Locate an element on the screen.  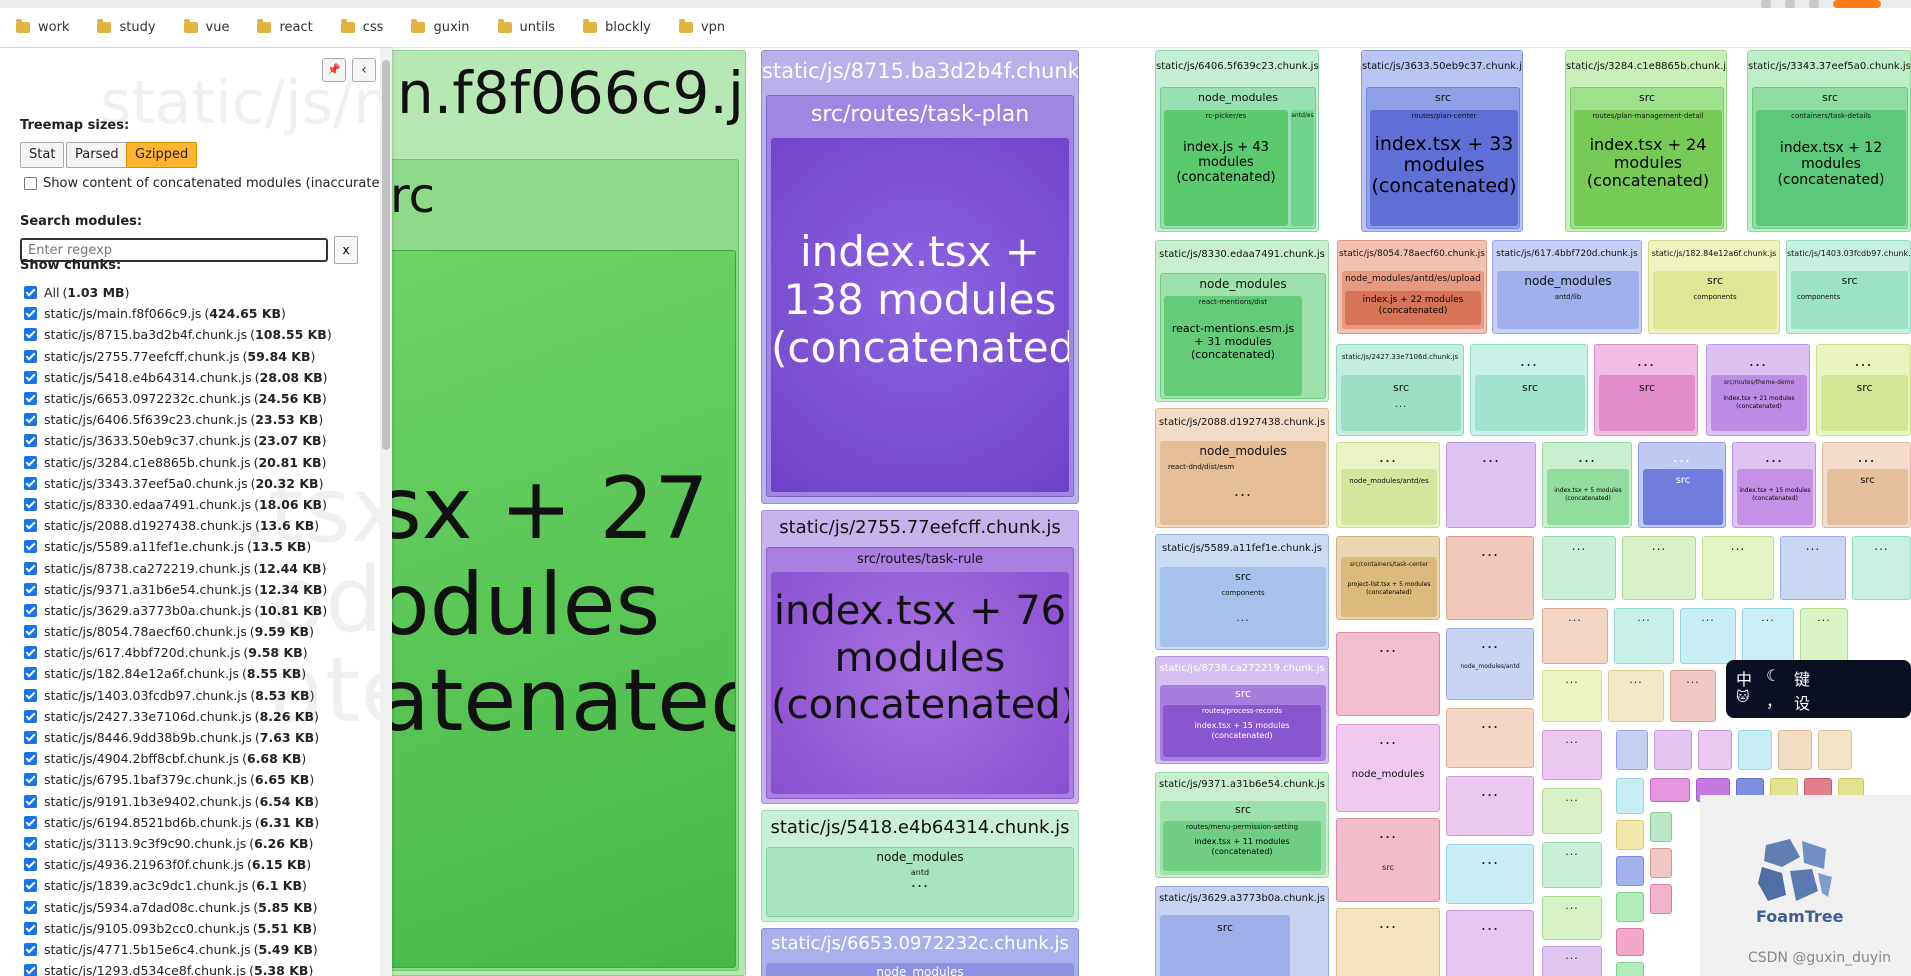
module-group: antd/es is located at coordinates (1302, 168).